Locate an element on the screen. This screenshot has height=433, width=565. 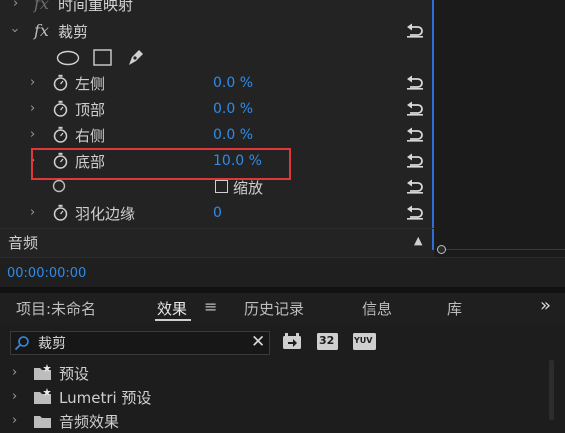
pen-mask-icon is located at coordinates (136, 57).